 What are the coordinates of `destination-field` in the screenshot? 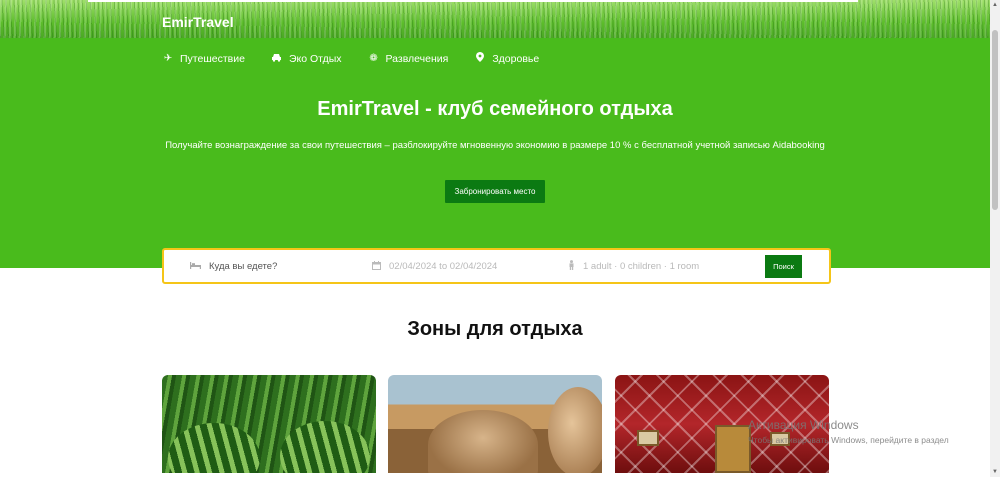 It's located at (269, 266).